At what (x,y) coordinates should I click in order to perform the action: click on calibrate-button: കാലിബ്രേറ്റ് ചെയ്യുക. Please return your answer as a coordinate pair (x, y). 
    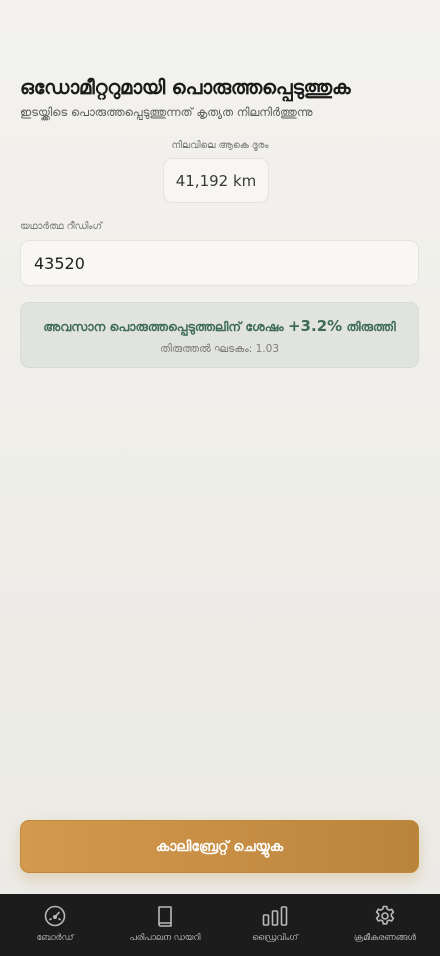
    Looking at the image, I should click on (219, 846).